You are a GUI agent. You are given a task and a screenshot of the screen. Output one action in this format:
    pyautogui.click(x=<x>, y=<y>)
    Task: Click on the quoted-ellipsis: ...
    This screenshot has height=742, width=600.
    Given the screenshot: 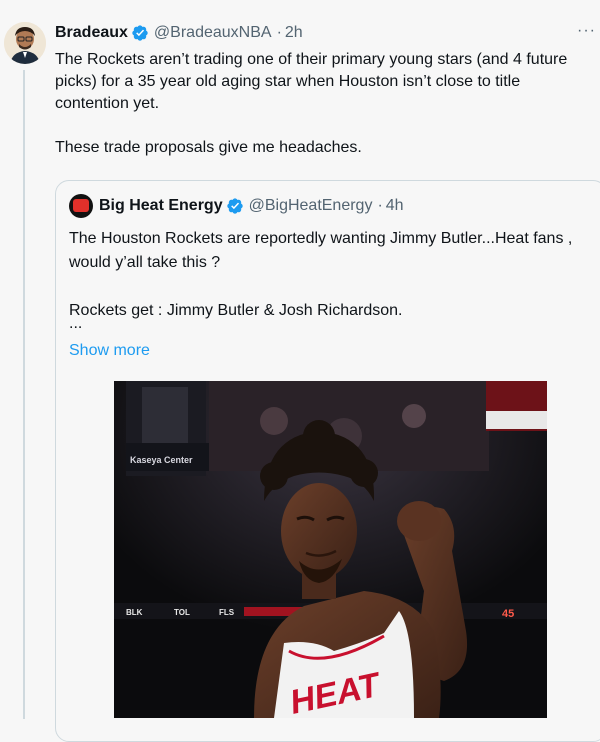 What is the action you would take?
    pyautogui.click(x=76, y=323)
    